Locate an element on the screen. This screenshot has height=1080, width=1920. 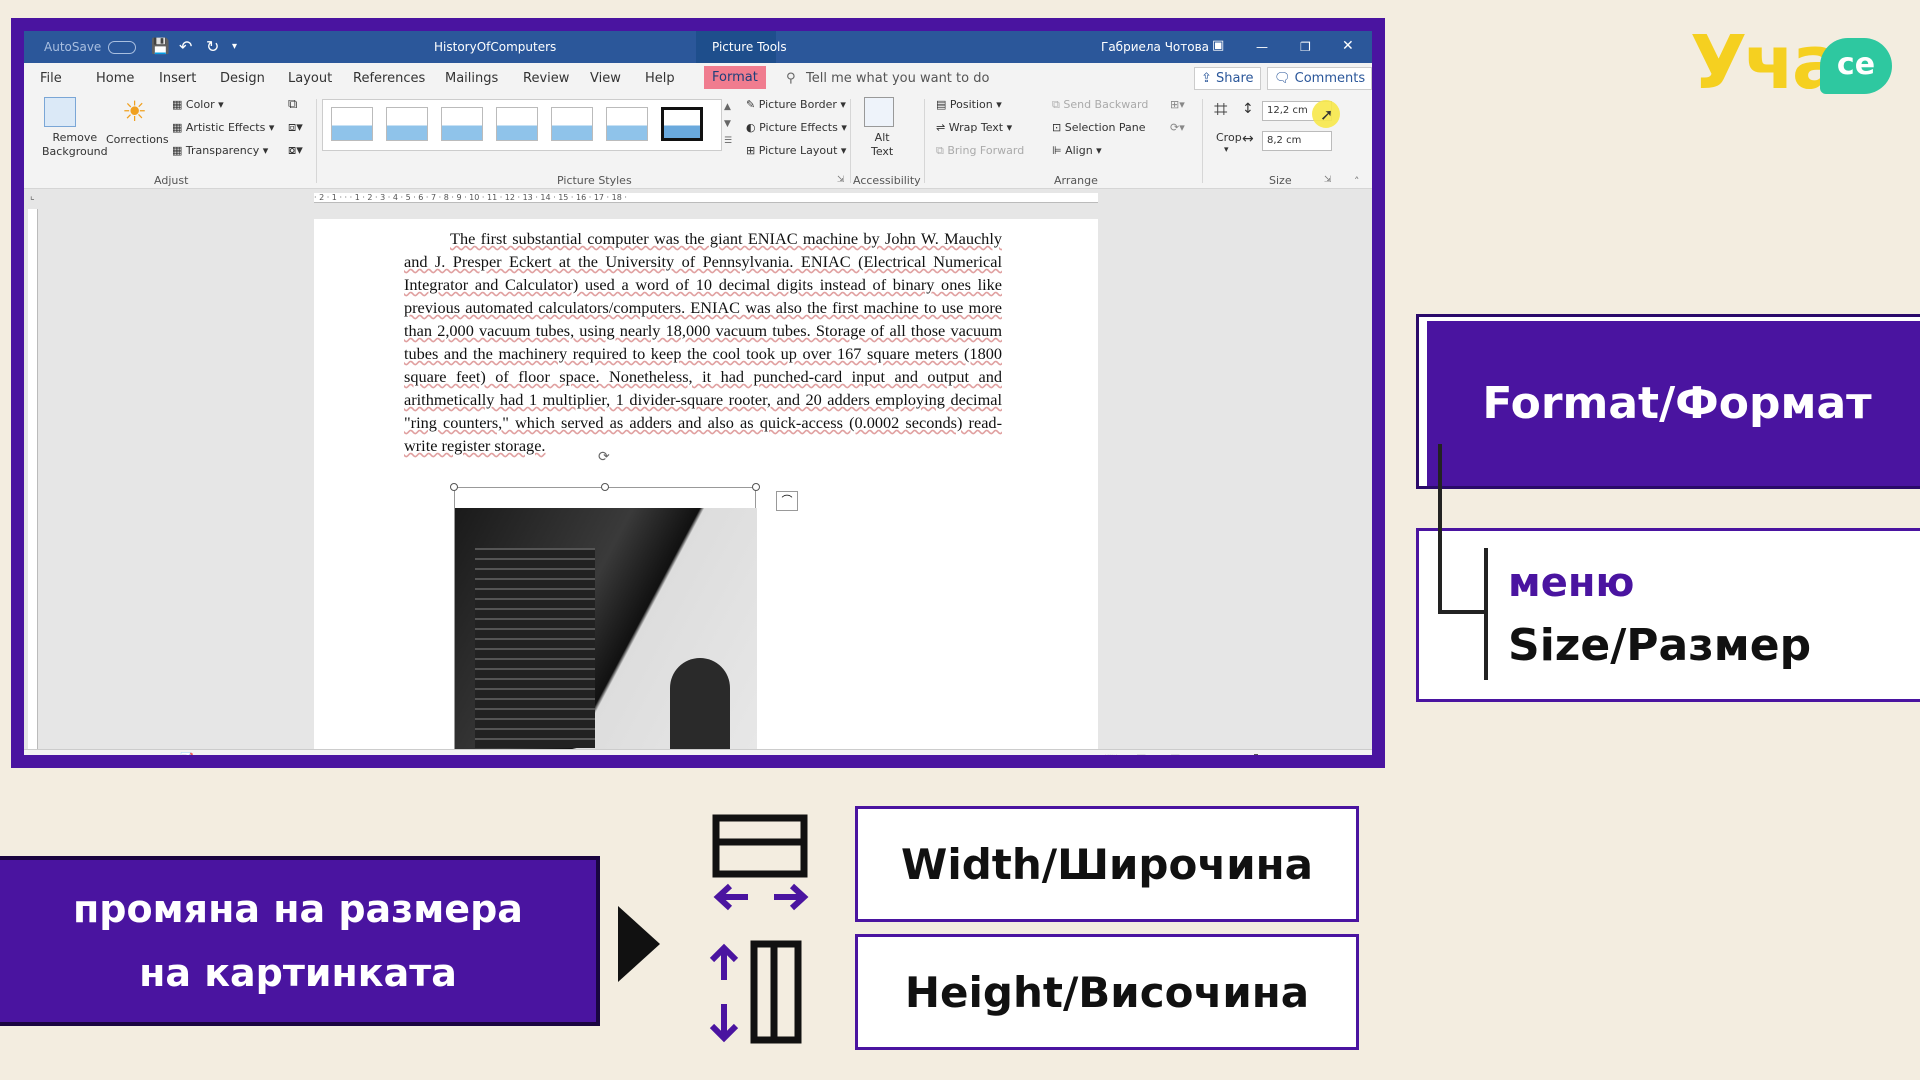
wrap-label: Wrap Text is located at coordinates (976, 127).